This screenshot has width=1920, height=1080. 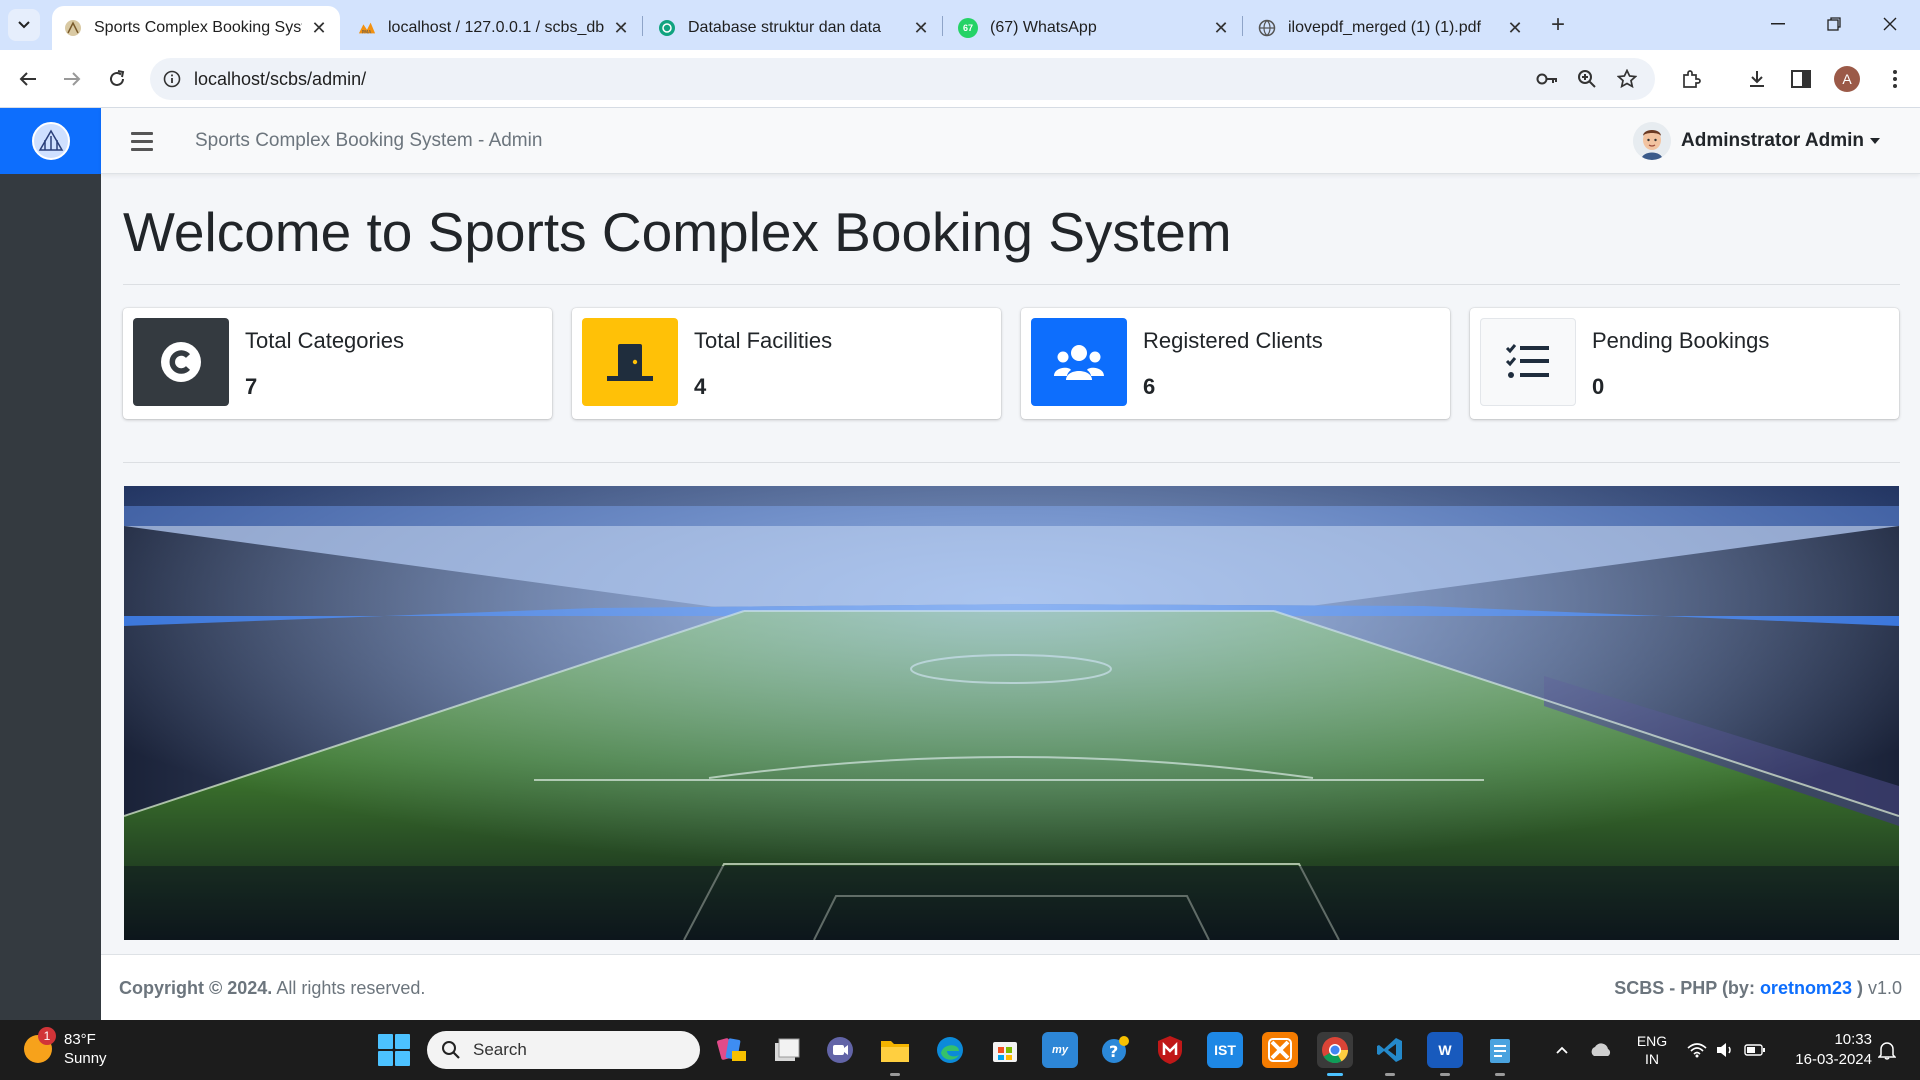 What do you see at coordinates (667, 28) in the screenshot?
I see `chatgpt-favicon-icon` at bounding box center [667, 28].